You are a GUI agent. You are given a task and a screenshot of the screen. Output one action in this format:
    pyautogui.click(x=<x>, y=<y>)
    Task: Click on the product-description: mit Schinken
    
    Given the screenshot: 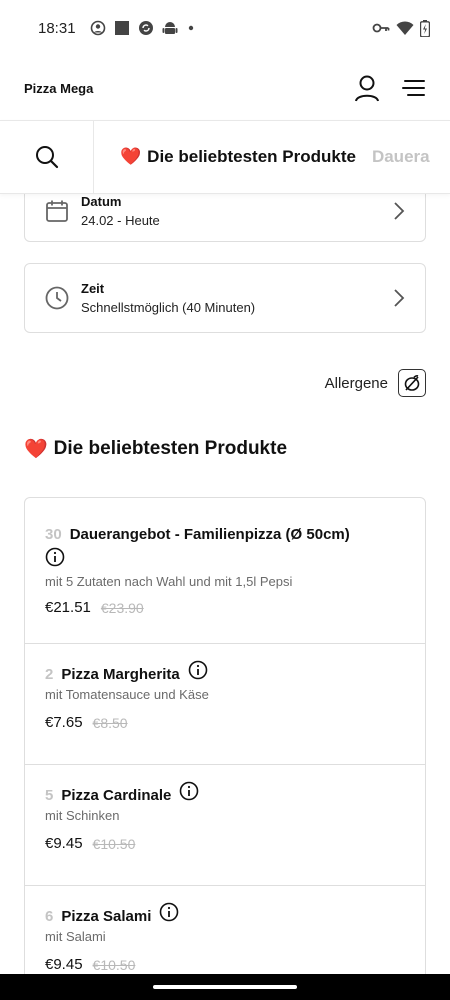 What is the action you would take?
    pyautogui.click(x=82, y=815)
    